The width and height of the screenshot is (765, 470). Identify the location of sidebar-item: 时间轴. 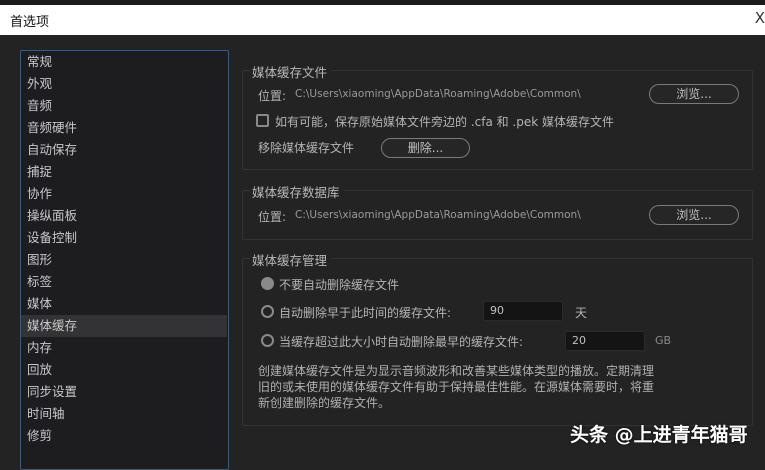
(124, 414).